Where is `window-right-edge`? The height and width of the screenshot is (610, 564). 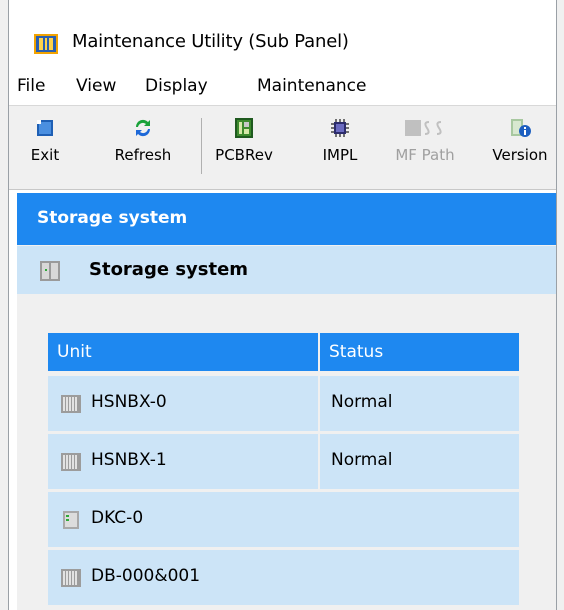 window-right-edge is located at coordinates (560, 305).